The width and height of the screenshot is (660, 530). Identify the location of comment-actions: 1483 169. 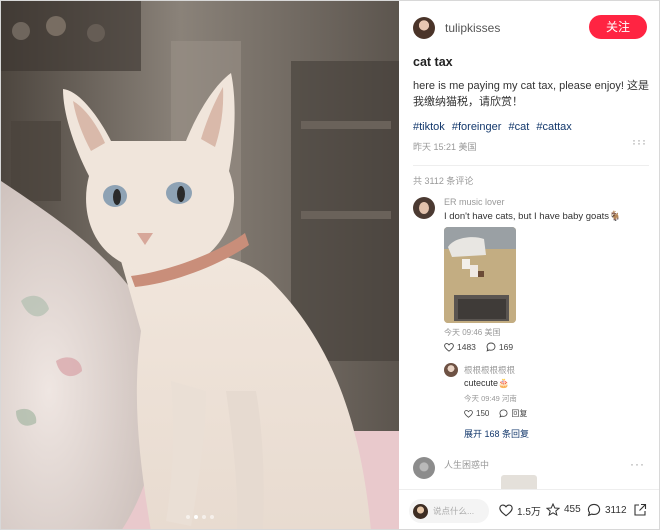
(478, 347).